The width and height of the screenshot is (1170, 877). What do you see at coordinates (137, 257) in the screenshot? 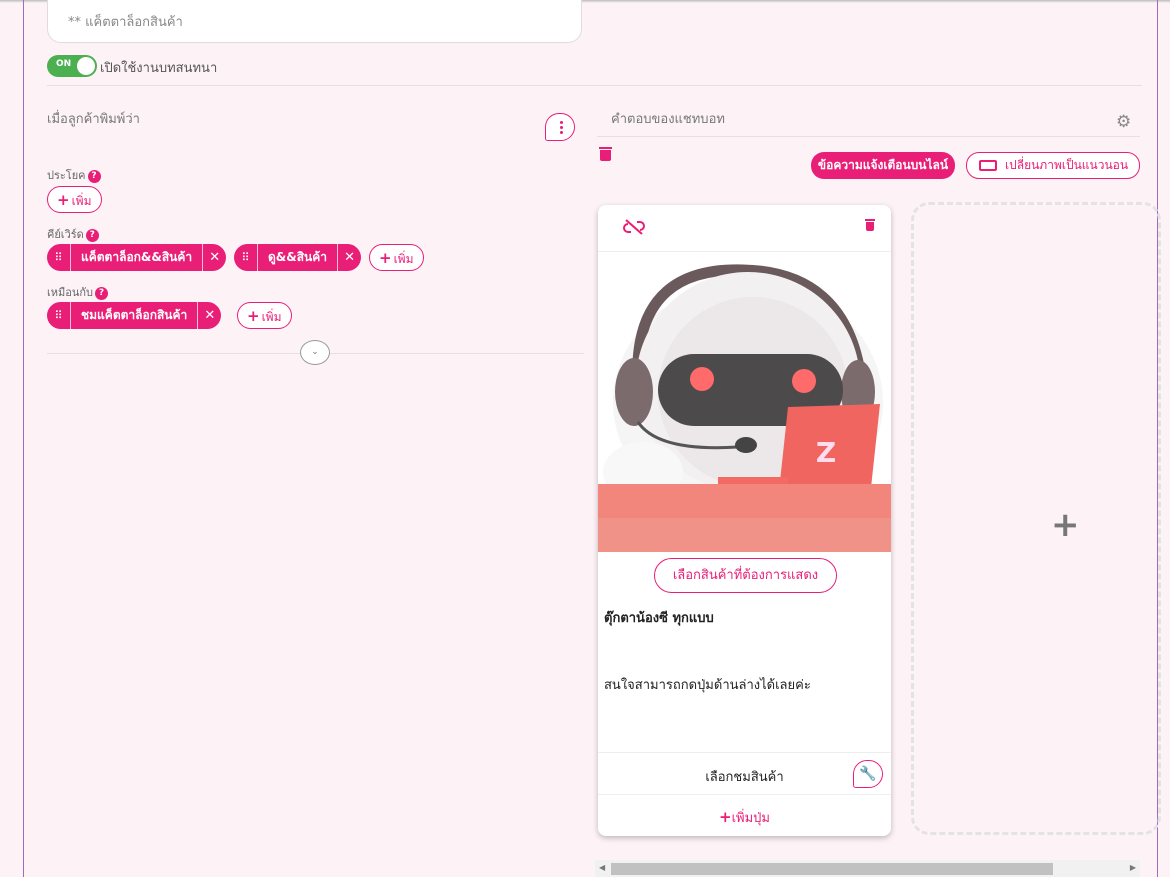
I see `keyword-chip: ⠿ แค็ตตาล็อก&&สินค้า ✕` at bounding box center [137, 257].